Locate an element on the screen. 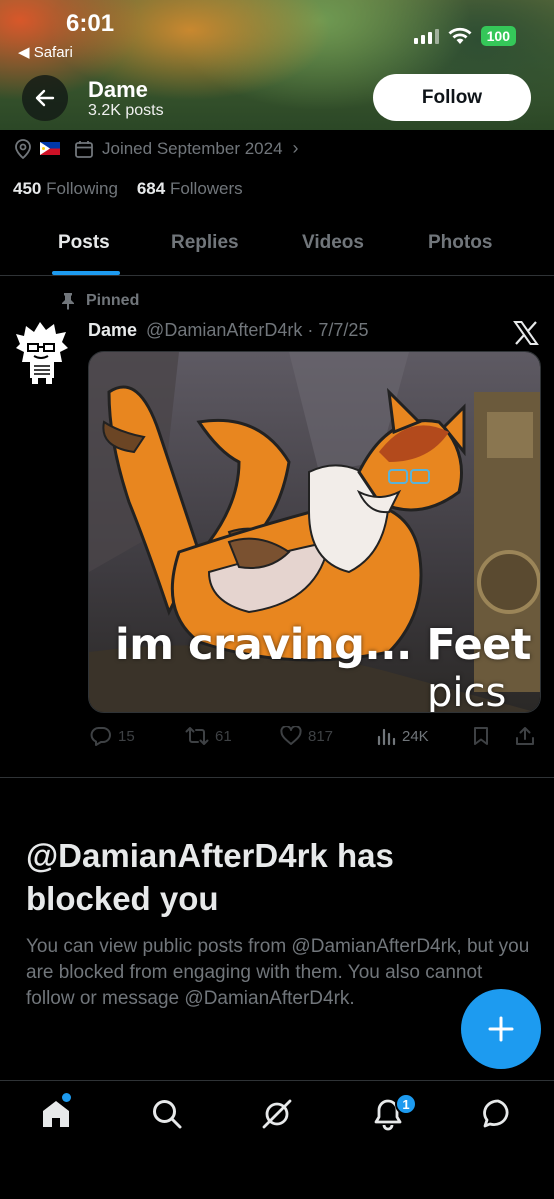 The width and height of the screenshot is (554, 1199). following-link: 450 Following is located at coordinates (65, 188).